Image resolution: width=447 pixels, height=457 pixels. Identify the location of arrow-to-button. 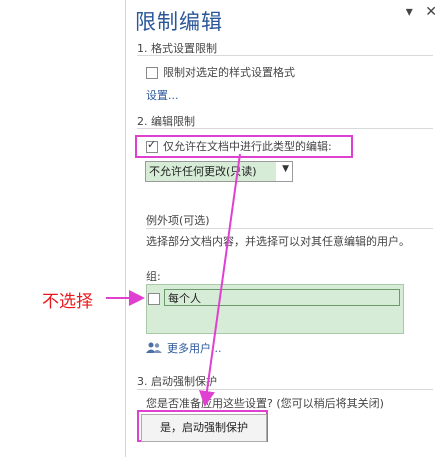
(220, 280).